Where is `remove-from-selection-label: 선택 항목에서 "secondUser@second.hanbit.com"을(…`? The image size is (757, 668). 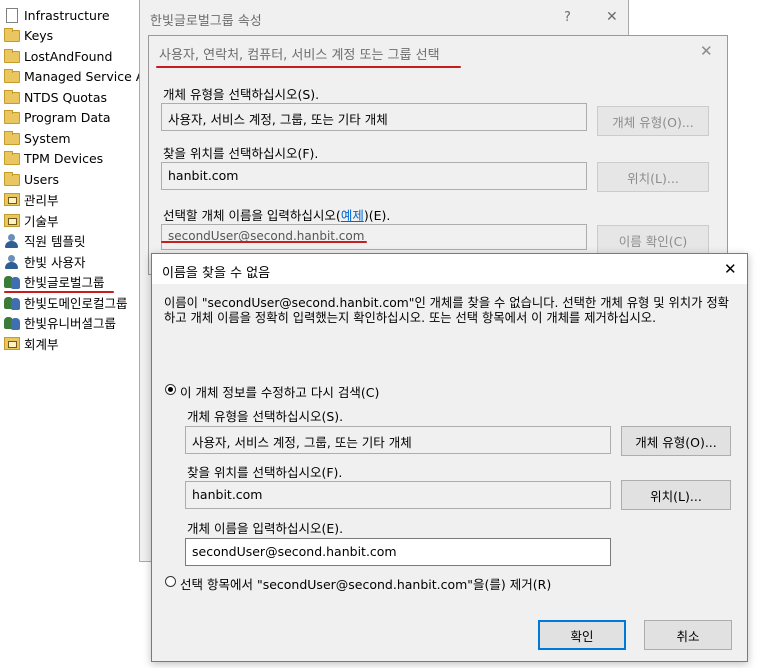 remove-from-selection-label: 선택 항목에서 "secondUser@second.hanbit.com"을(… is located at coordinates (366, 584).